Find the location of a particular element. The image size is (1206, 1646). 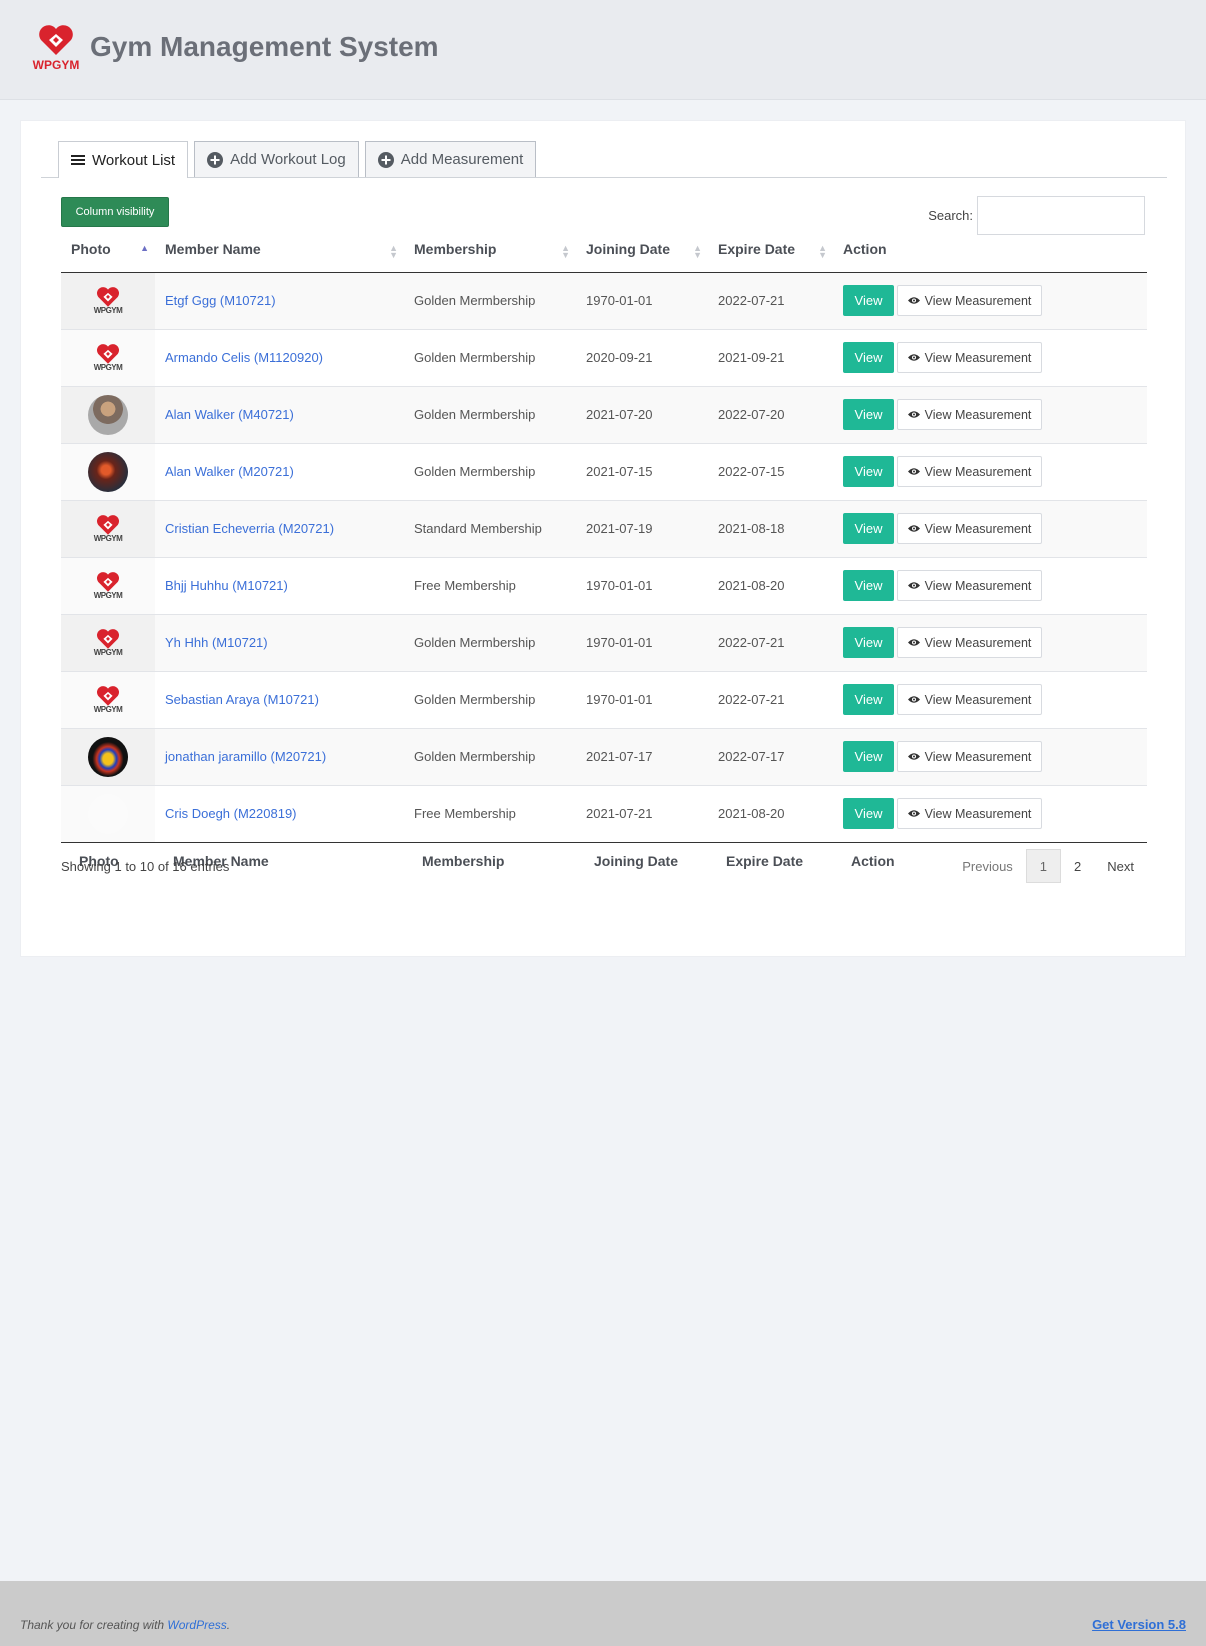

joining-date-cell: 2021-07-21 is located at coordinates (642, 813).